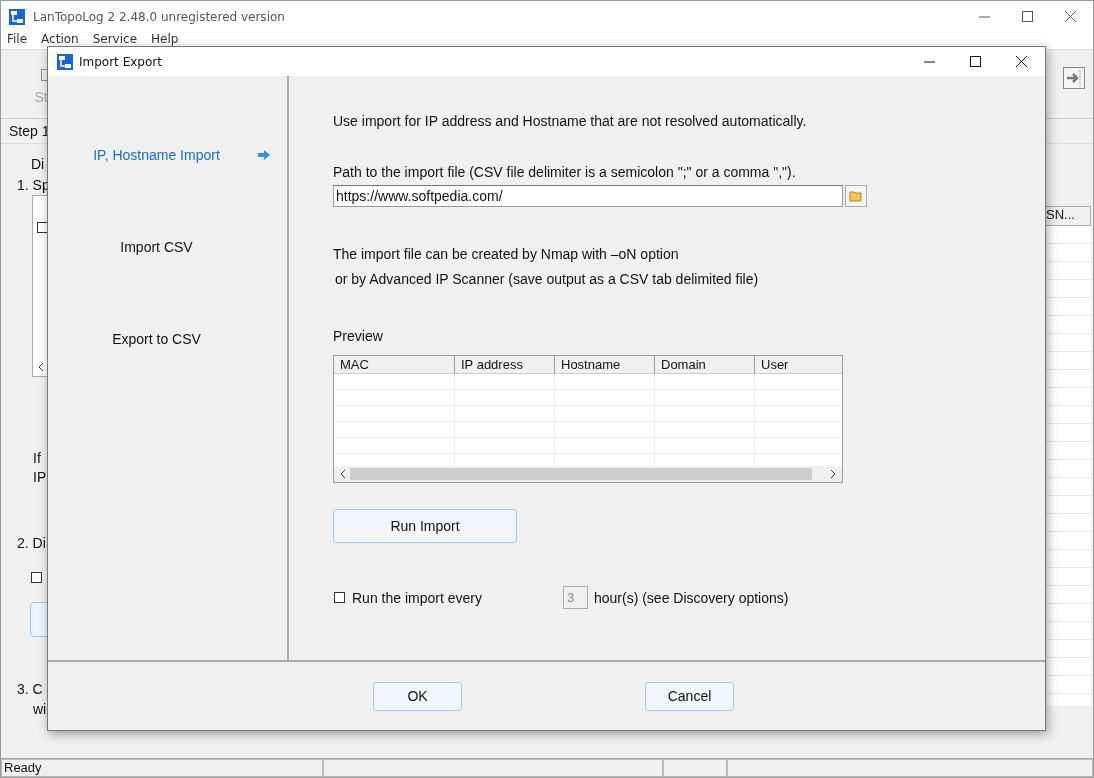 Image resolution: width=1094 pixels, height=778 pixels. I want to click on scroll-right-icon, so click(833, 474).